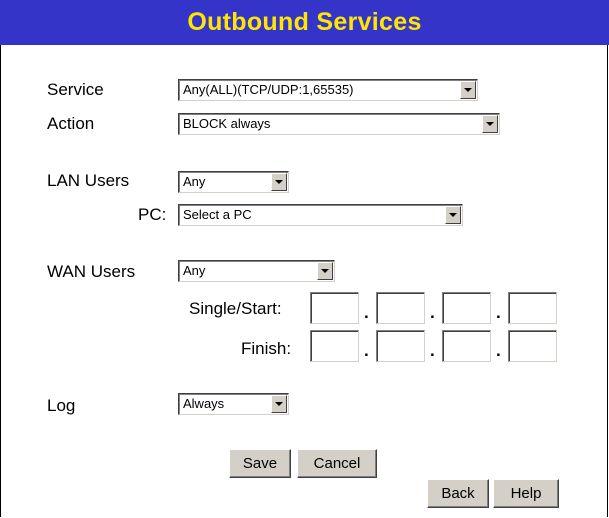 The height and width of the screenshot is (518, 609). Describe the element at coordinates (61, 405) in the screenshot. I see `log-label: Log` at that location.